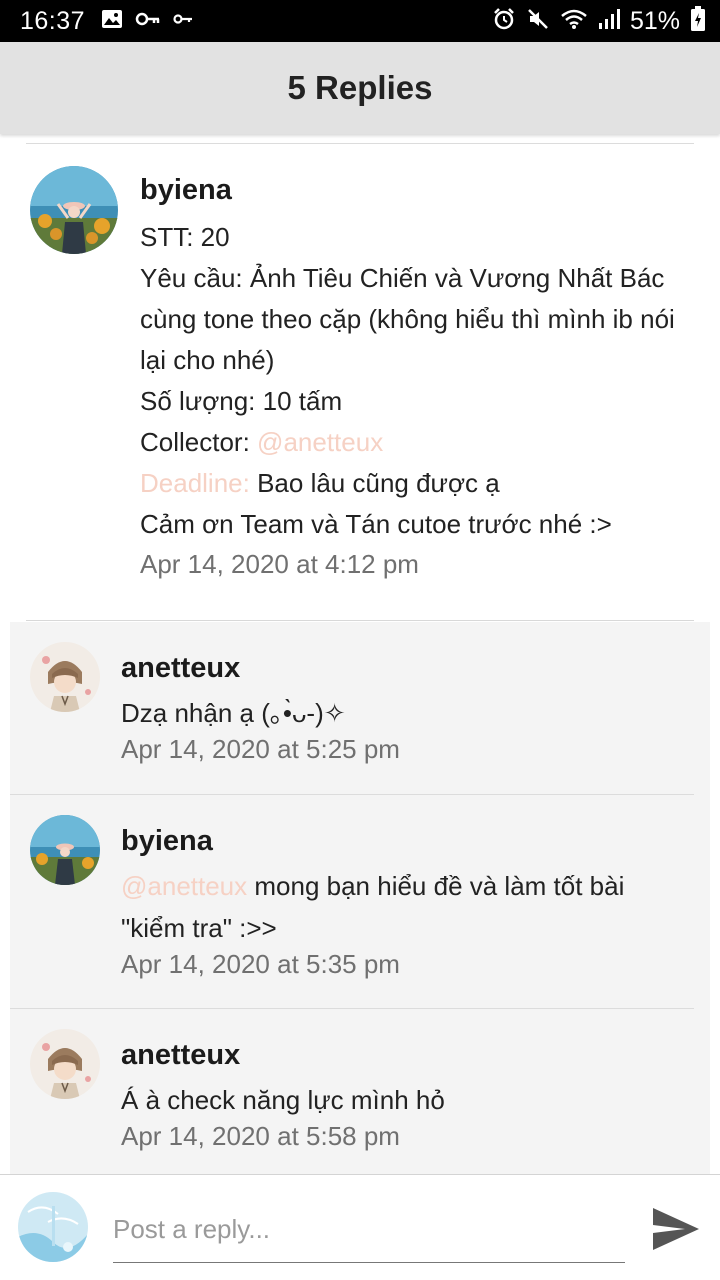 Image resolution: width=720 pixels, height=1280 pixels. Describe the element at coordinates (376, 524) in the screenshot. I see `comment-line: Cảm ơn Team và Tán cutoe trước nhé :>` at that location.